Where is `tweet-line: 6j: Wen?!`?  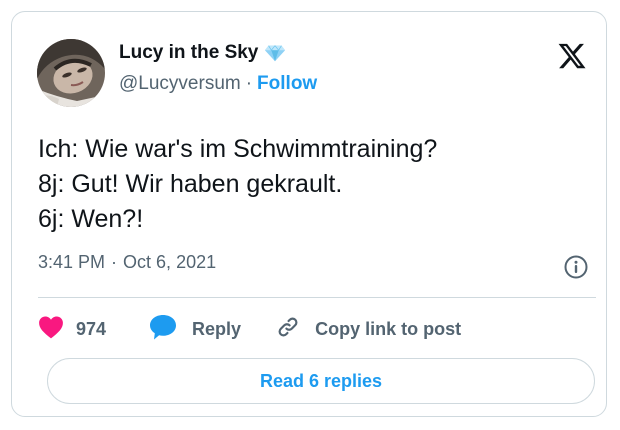
tweet-line: 6j: Wen?! is located at coordinates (91, 219).